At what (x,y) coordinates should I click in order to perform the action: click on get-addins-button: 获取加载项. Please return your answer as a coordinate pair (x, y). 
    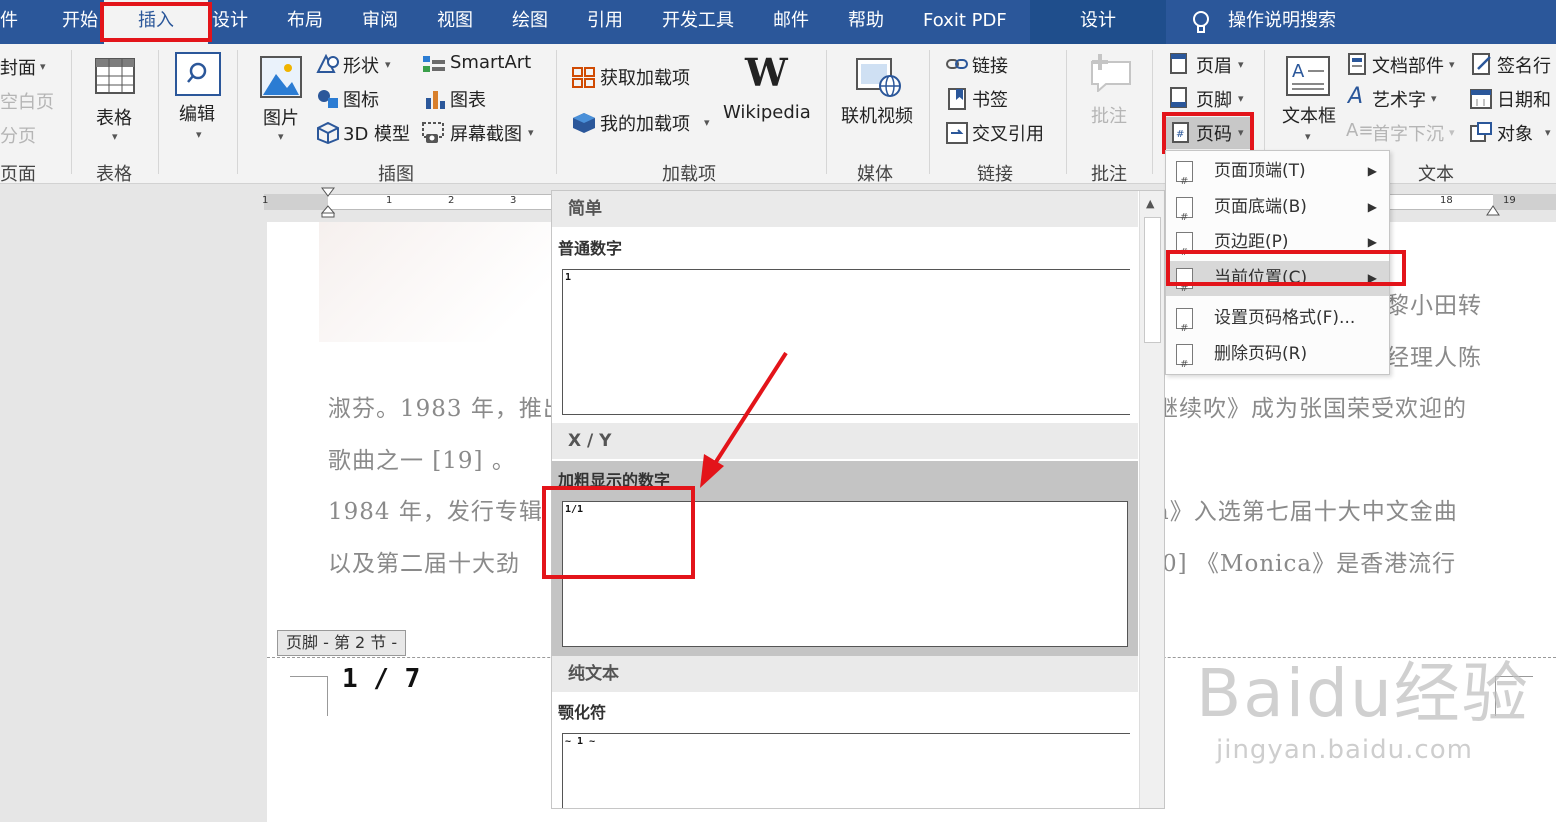
    Looking at the image, I should click on (645, 77).